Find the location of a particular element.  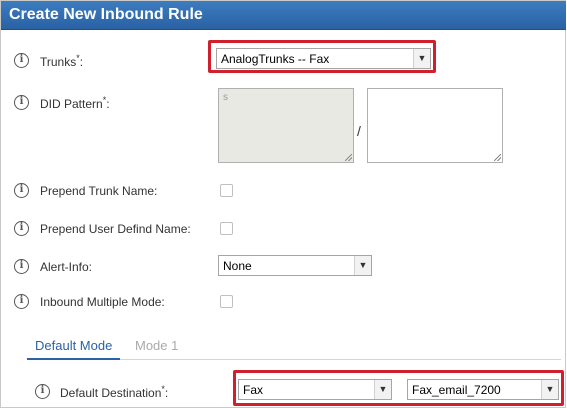

dialog-title: Create New Inbound Rule is located at coordinates (106, 14).